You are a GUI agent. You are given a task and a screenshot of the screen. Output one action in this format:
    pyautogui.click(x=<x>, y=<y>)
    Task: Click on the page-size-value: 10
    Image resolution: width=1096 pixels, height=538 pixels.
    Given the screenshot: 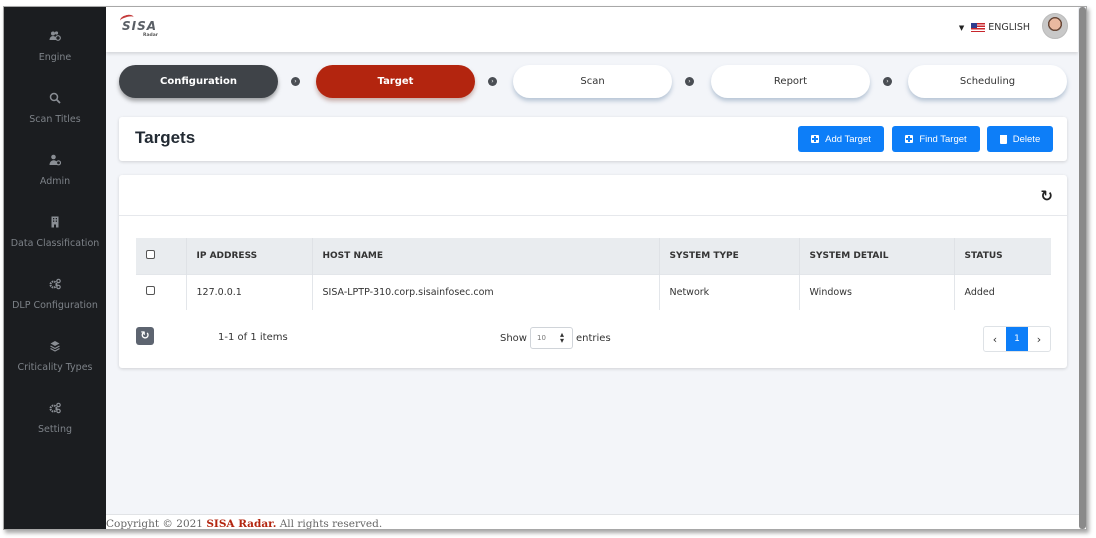 What is the action you would take?
    pyautogui.click(x=541, y=338)
    